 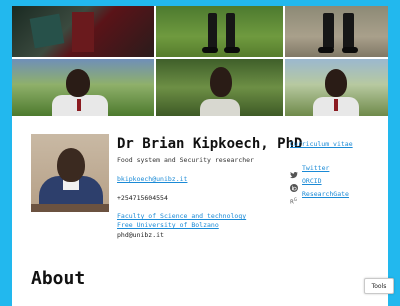 I want to click on twitter-link: Twitter, so click(x=319, y=170).